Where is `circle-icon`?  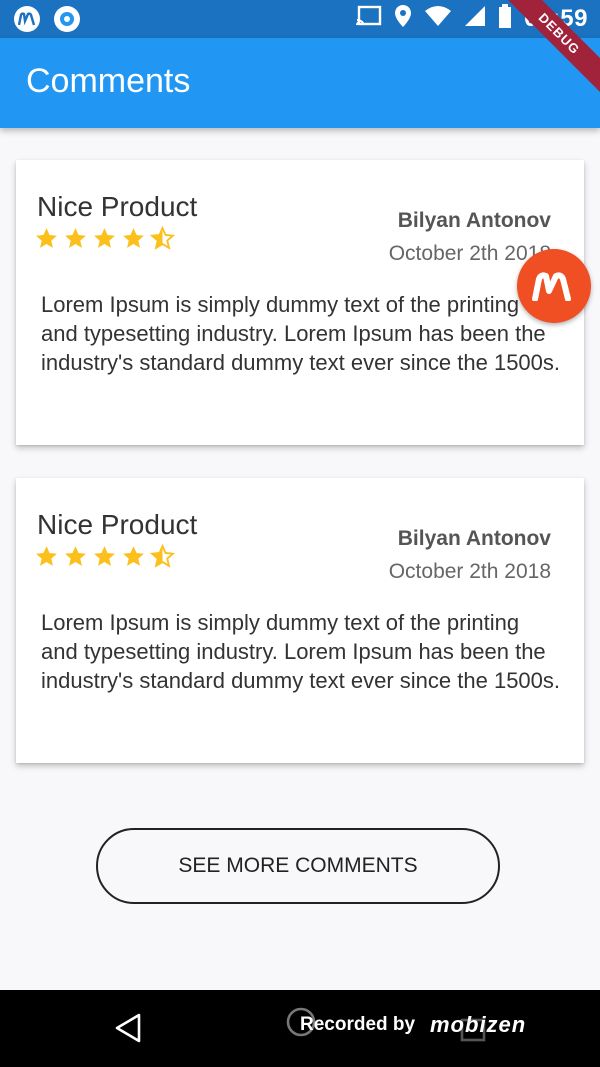
circle-icon is located at coordinates (67, 19).